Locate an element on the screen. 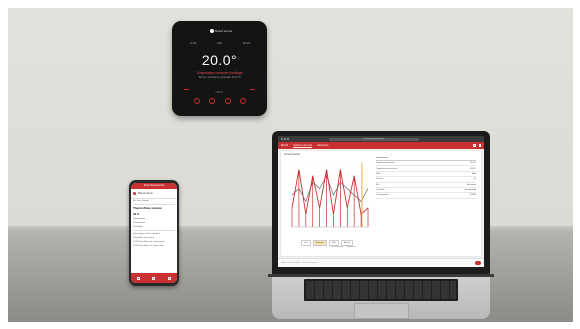 Image resolution: width=580 pixels, height=329 pixels. table-value: En marche is located at coordinates (471, 184).